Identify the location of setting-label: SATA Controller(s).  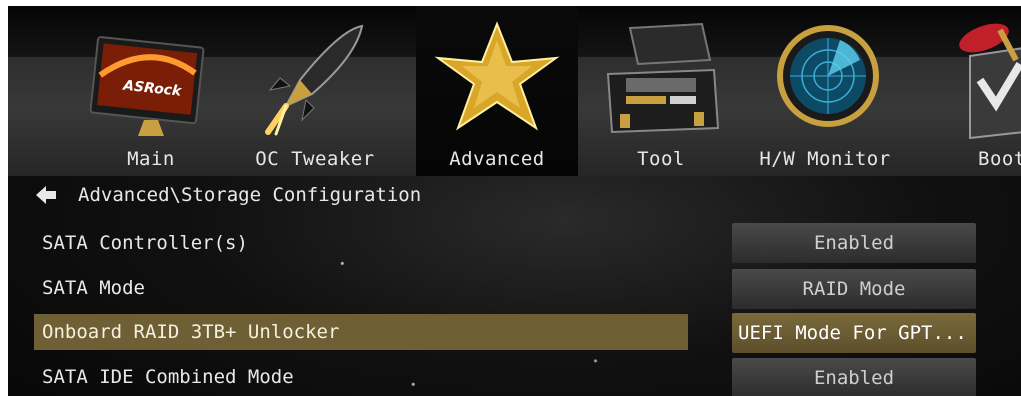
(145, 243).